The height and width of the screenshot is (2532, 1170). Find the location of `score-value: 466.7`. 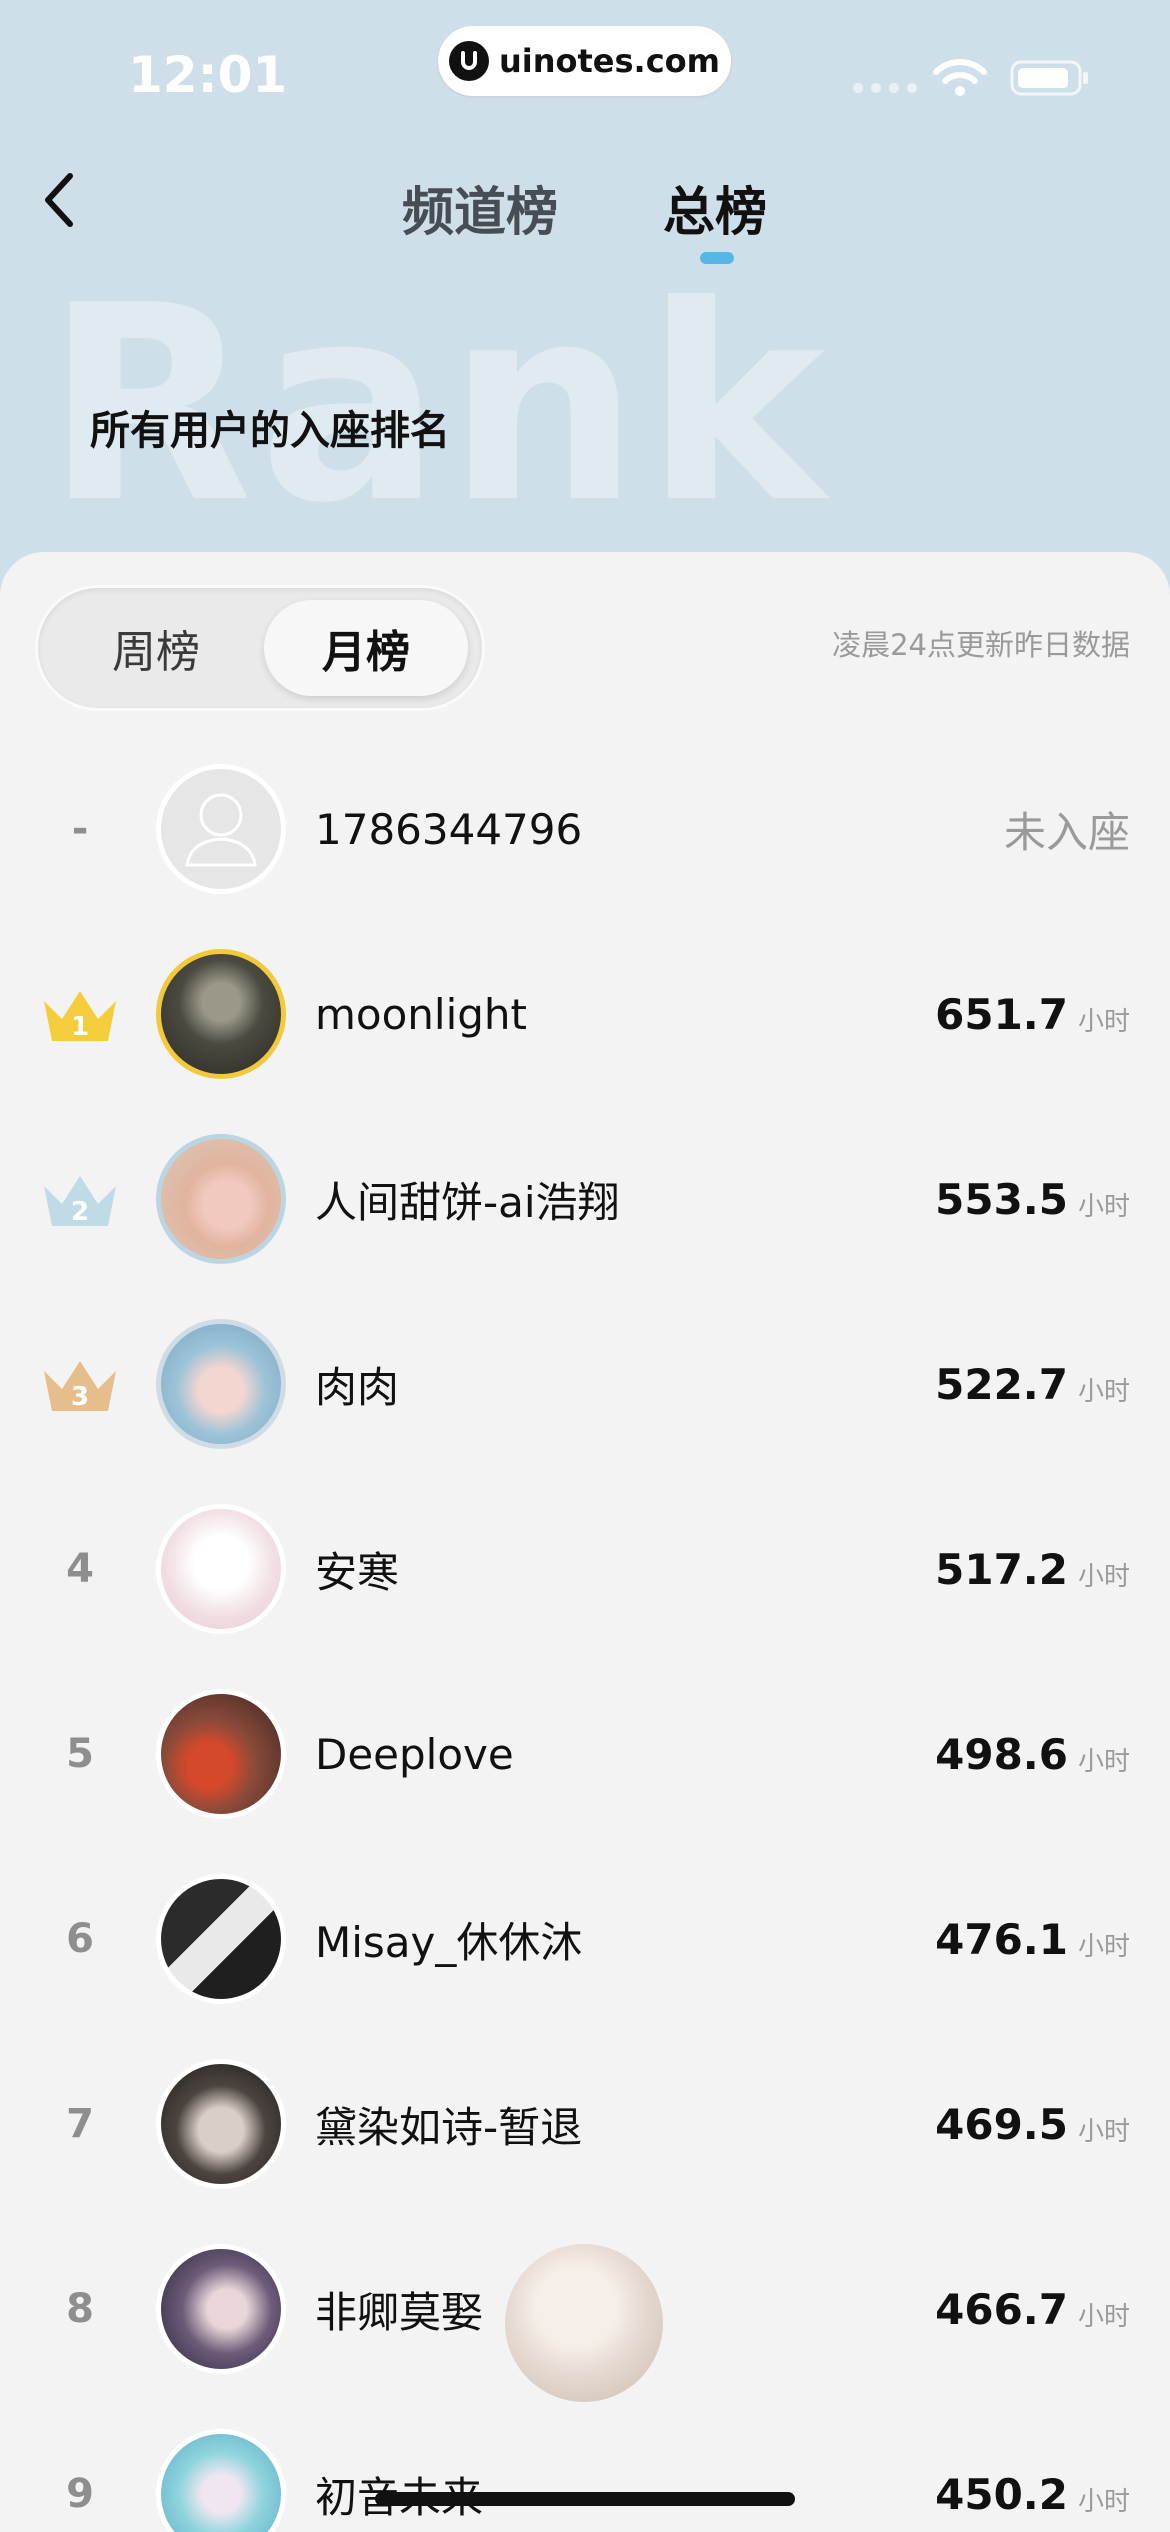

score-value: 466.7 is located at coordinates (1001, 2309).